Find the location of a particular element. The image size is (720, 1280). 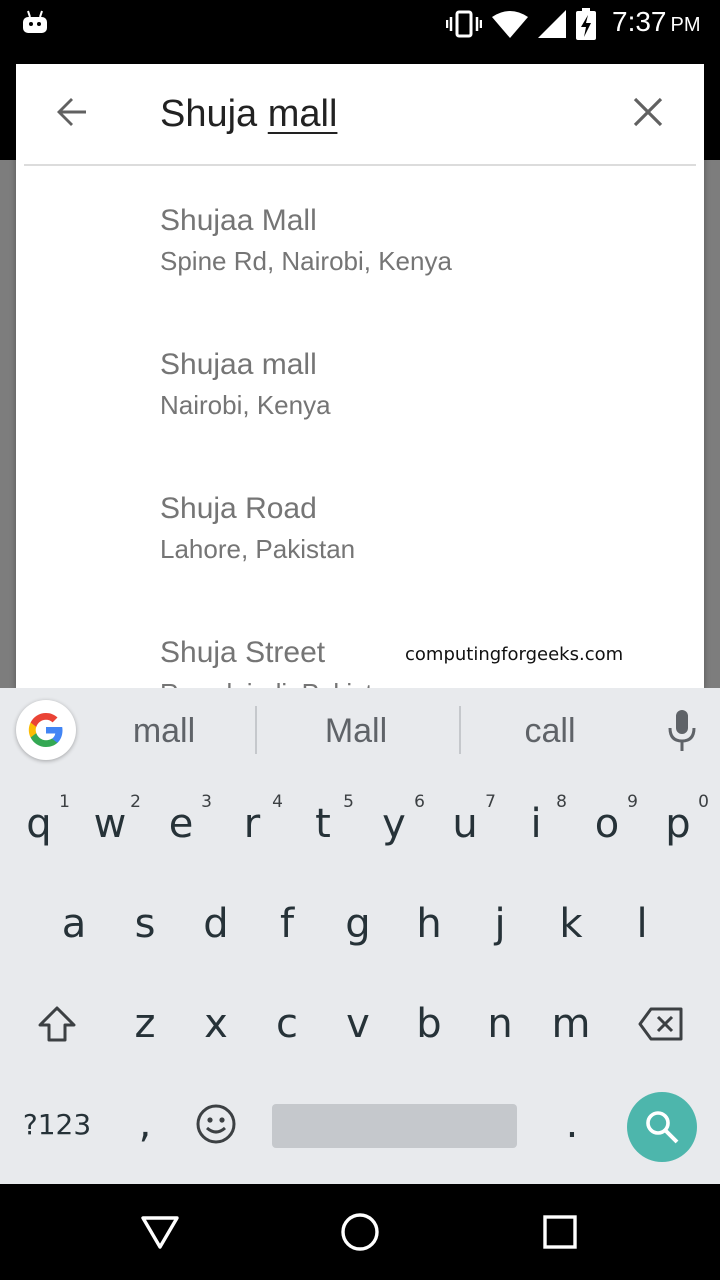

result-item: Shuja Street Rawalpindi, Pakistan is located at coordinates (360, 643).